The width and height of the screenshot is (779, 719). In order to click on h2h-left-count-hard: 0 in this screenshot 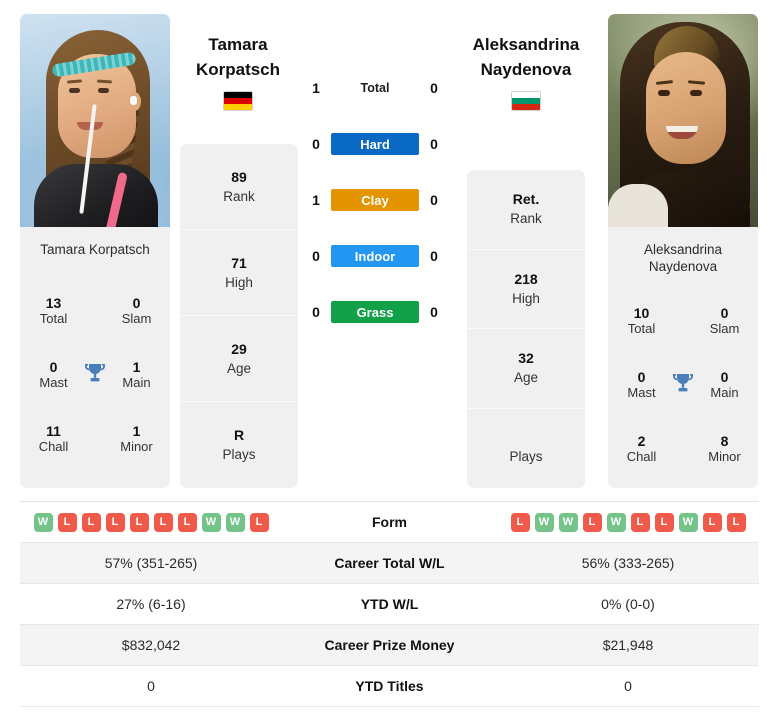, I will do `click(316, 144)`.